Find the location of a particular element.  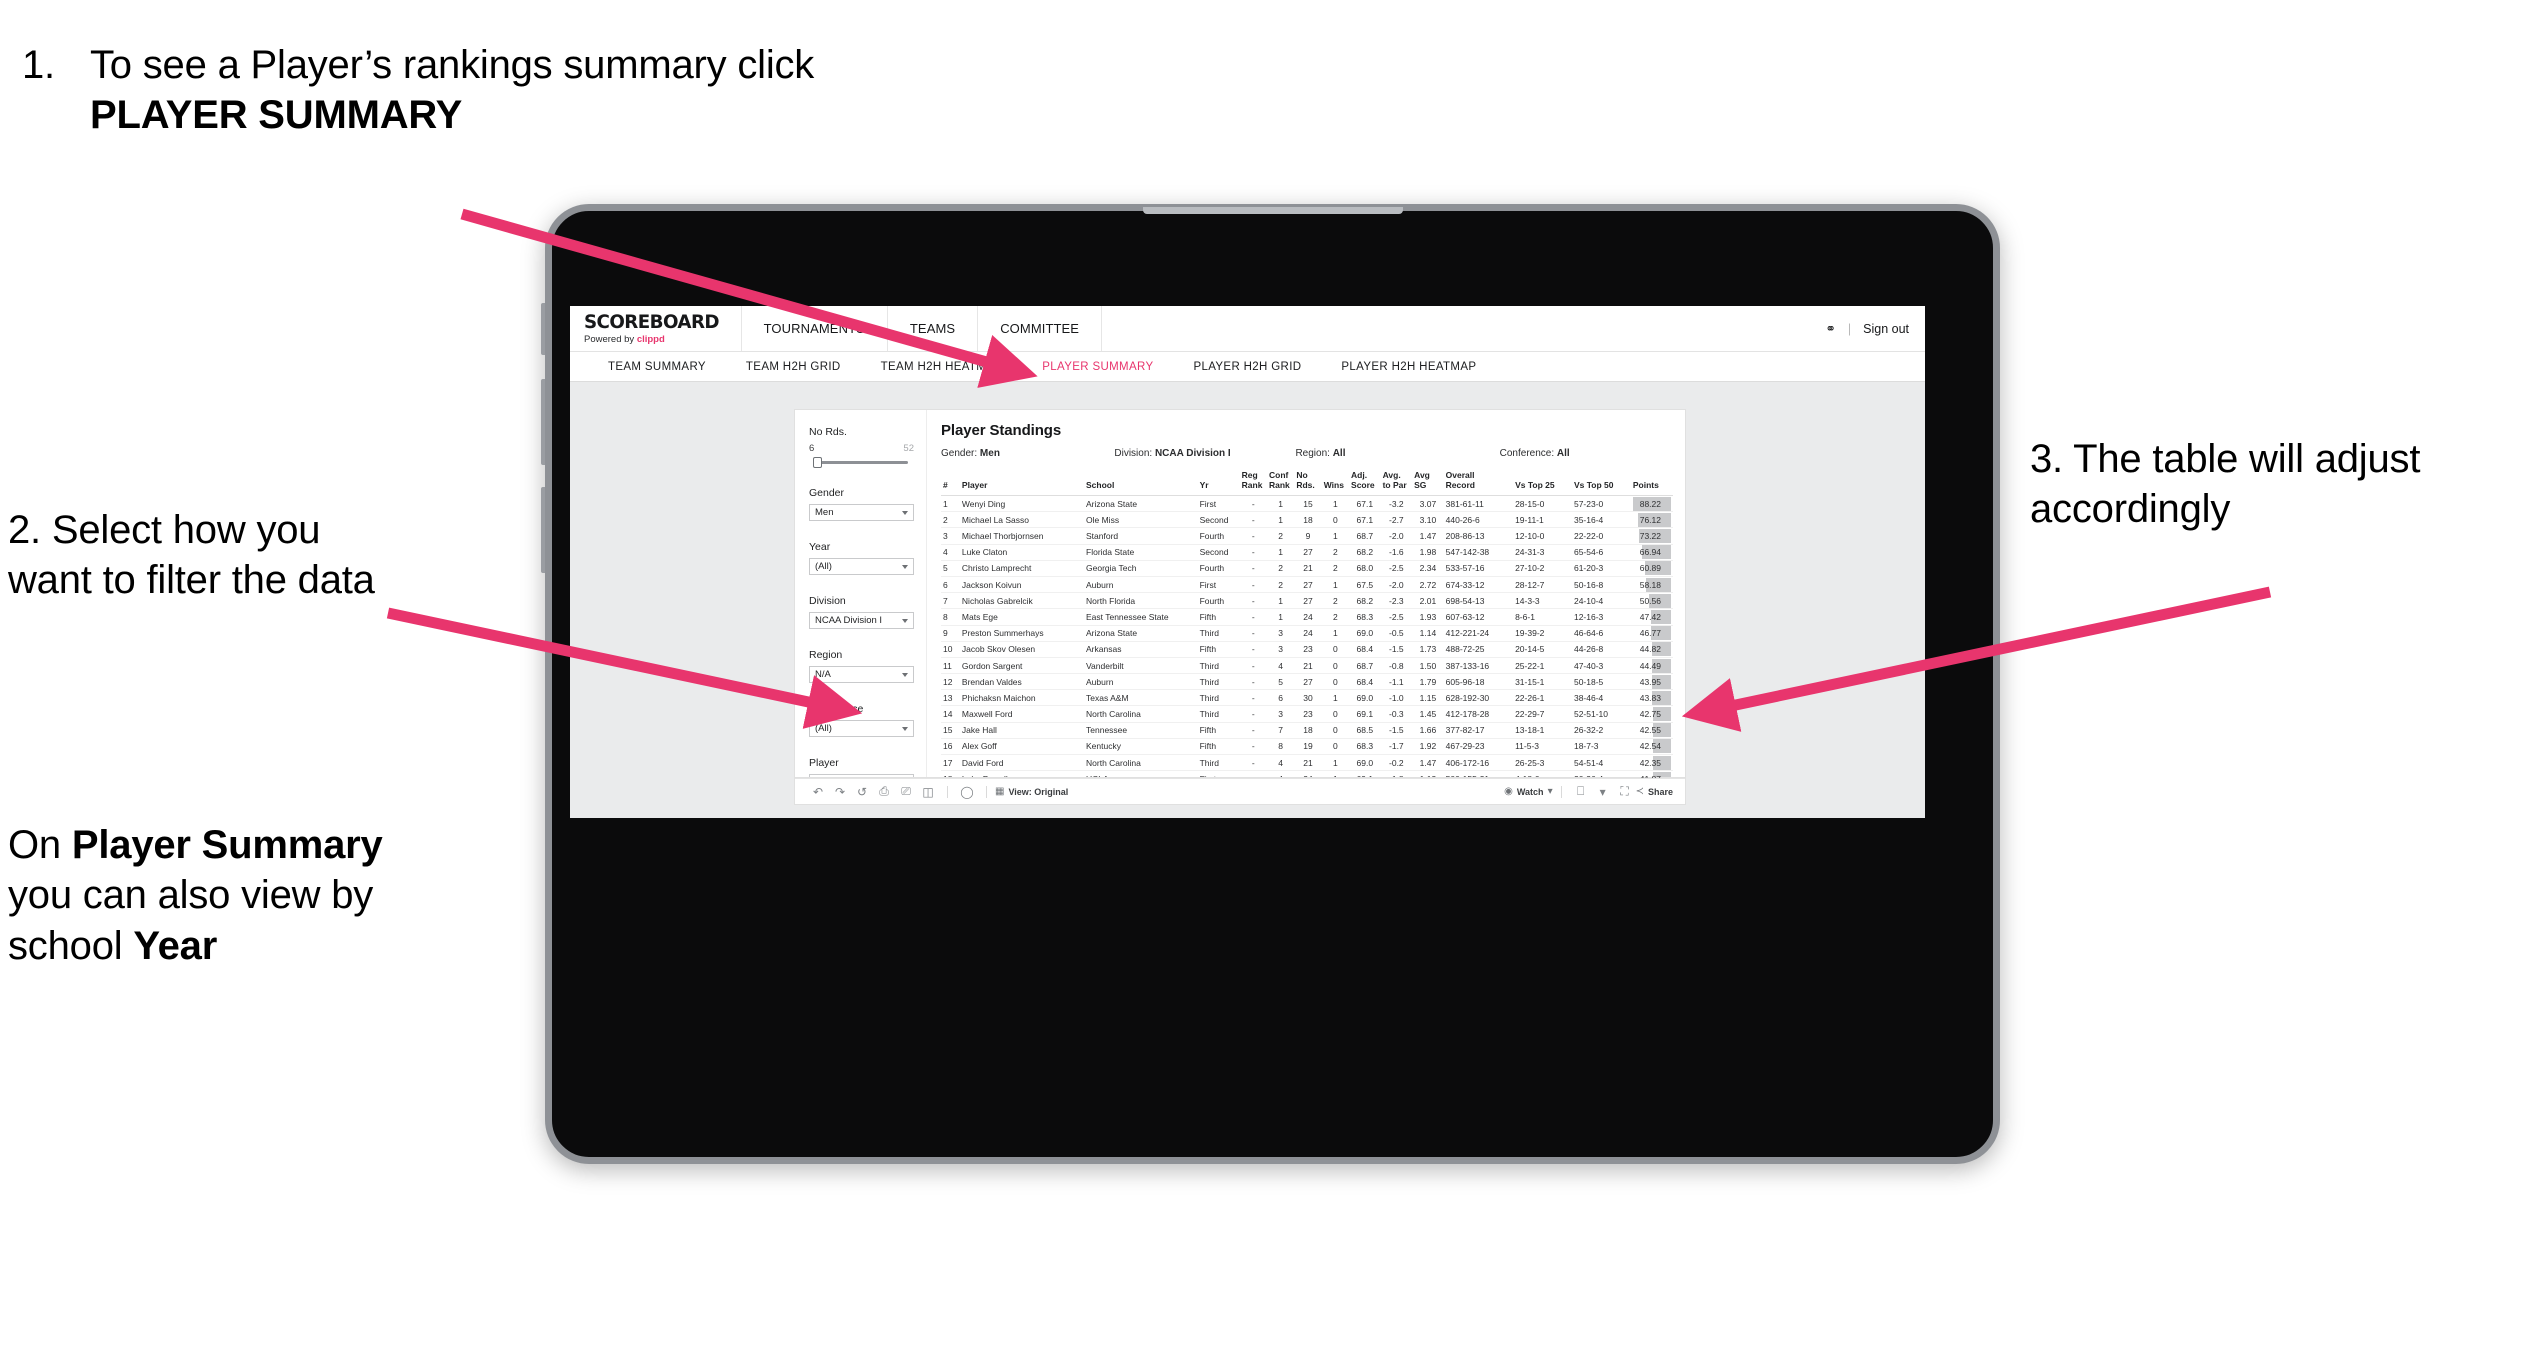

brand-logo: SCOREBOARD Powered by clippd is located at coordinates (656, 328).